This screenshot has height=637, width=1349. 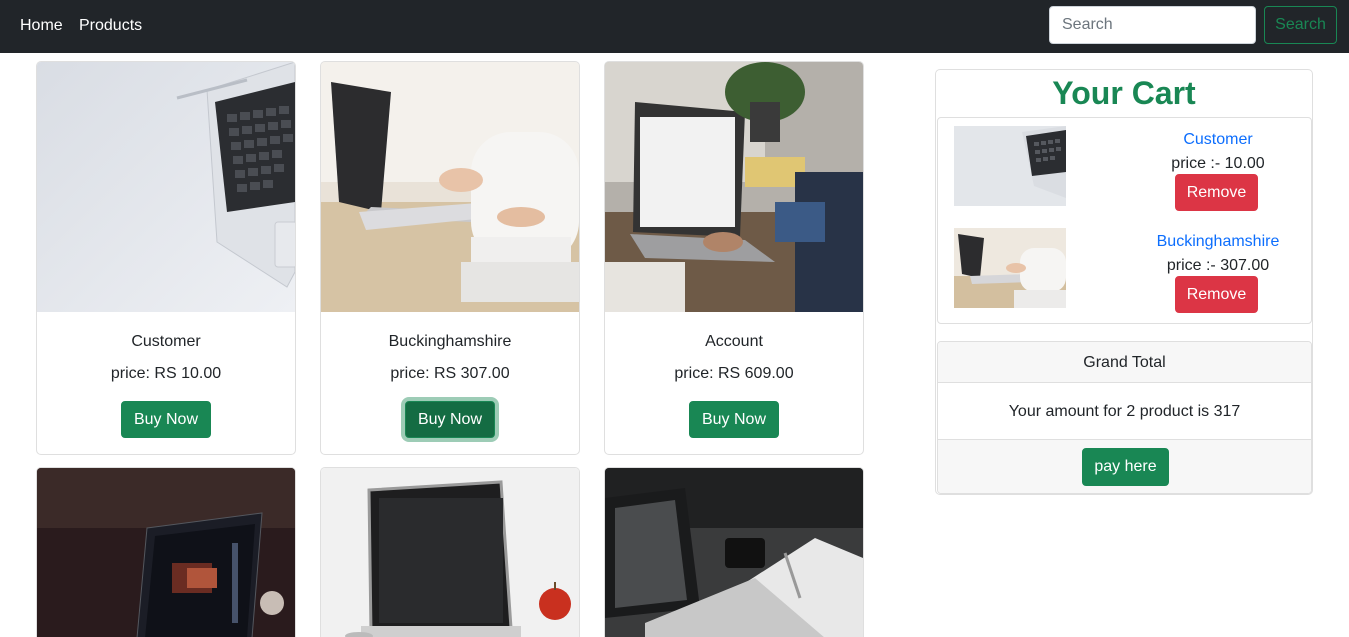 I want to click on laptop-notebook-photo, so click(x=734, y=552).